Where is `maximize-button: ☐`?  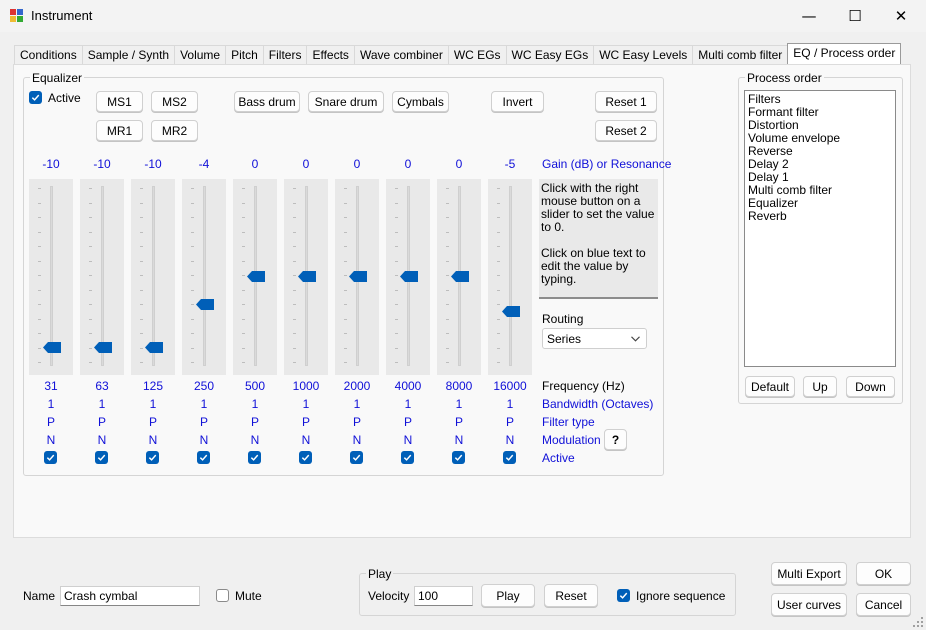 maximize-button: ☐ is located at coordinates (855, 16).